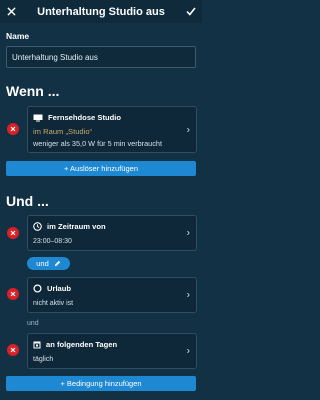 Image resolution: width=320 pixels, height=400 pixels. What do you see at coordinates (101, 57) in the screenshot?
I see `name-input: Unterhaltung Studio aus` at bounding box center [101, 57].